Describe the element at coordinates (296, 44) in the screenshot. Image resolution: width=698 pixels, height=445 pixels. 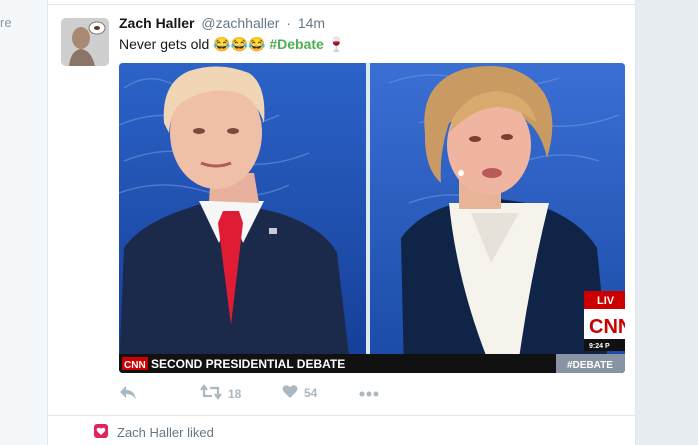
I see `hashtag-link: #Debate` at that location.